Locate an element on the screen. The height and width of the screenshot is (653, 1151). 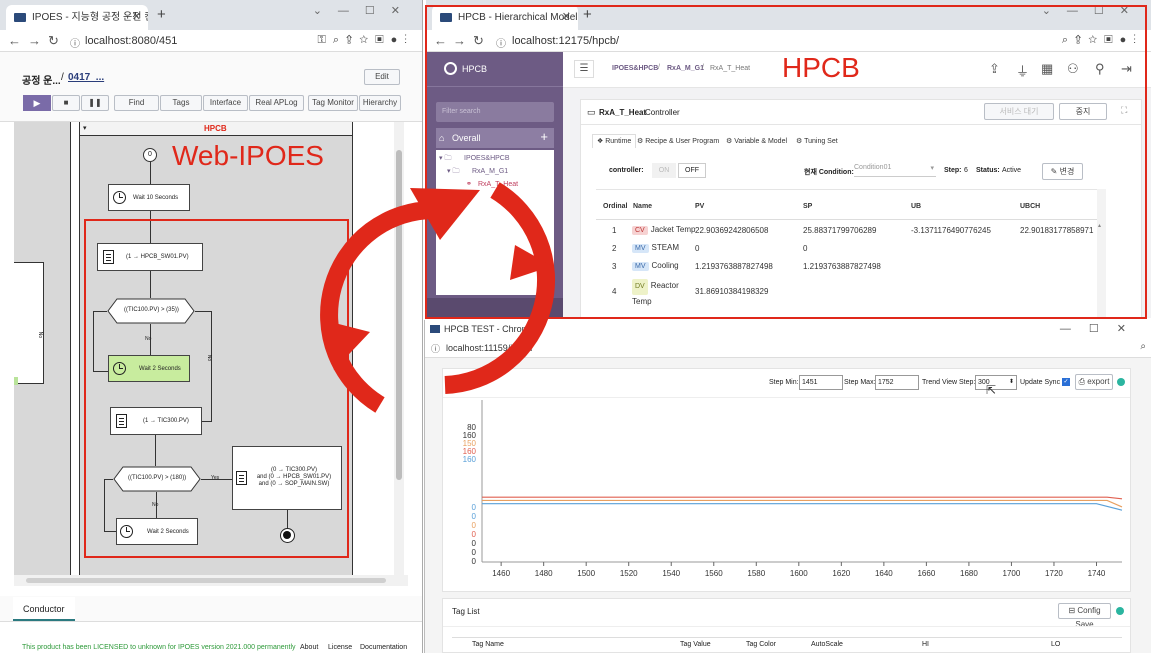
x-tick-label: 1660 is located at coordinates (926, 573).